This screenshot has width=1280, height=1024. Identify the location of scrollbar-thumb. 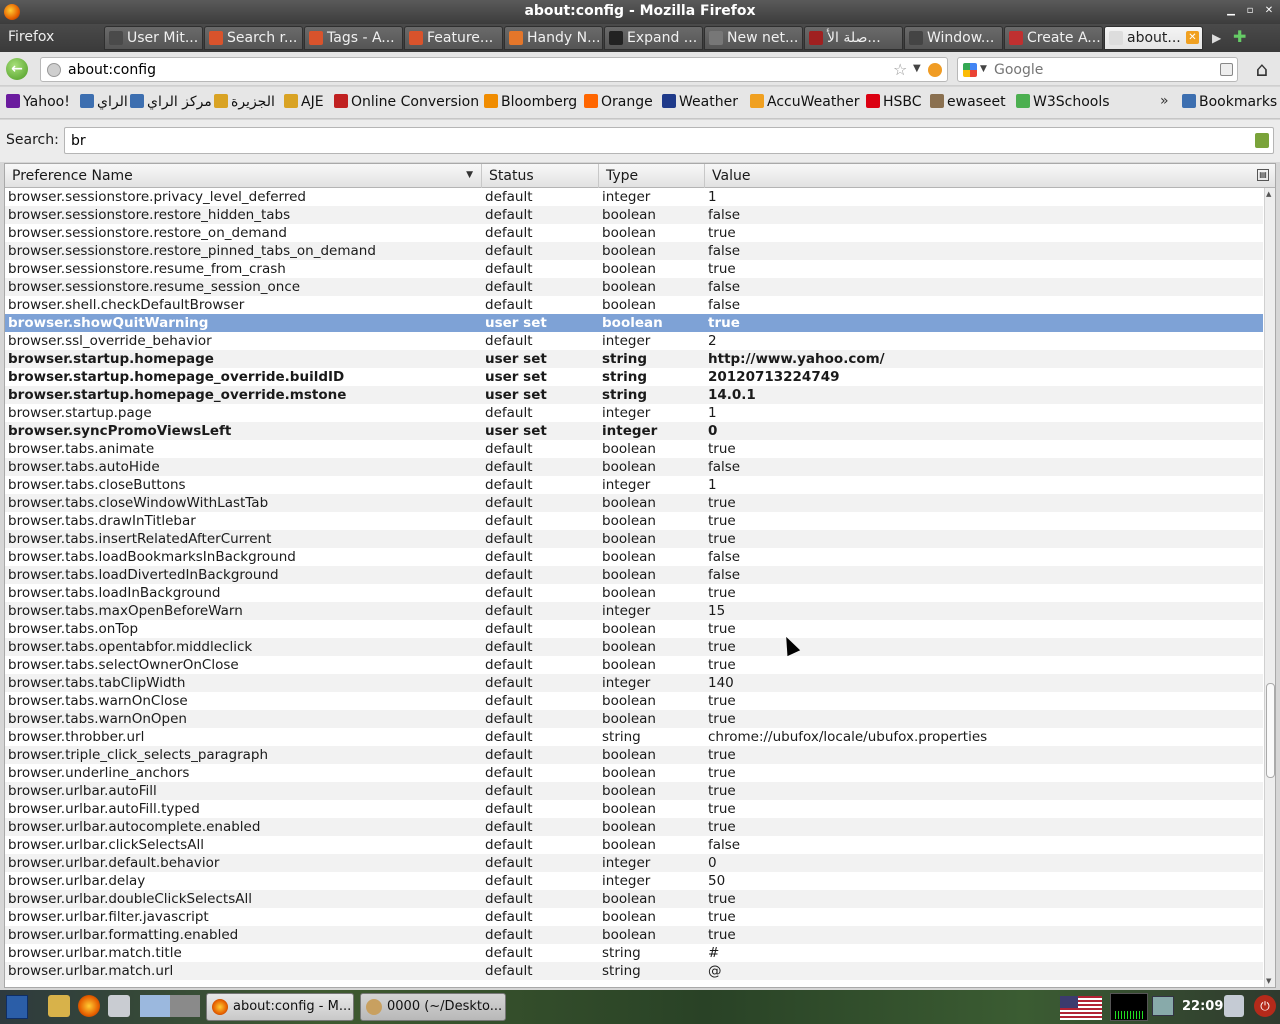
(1270, 730).